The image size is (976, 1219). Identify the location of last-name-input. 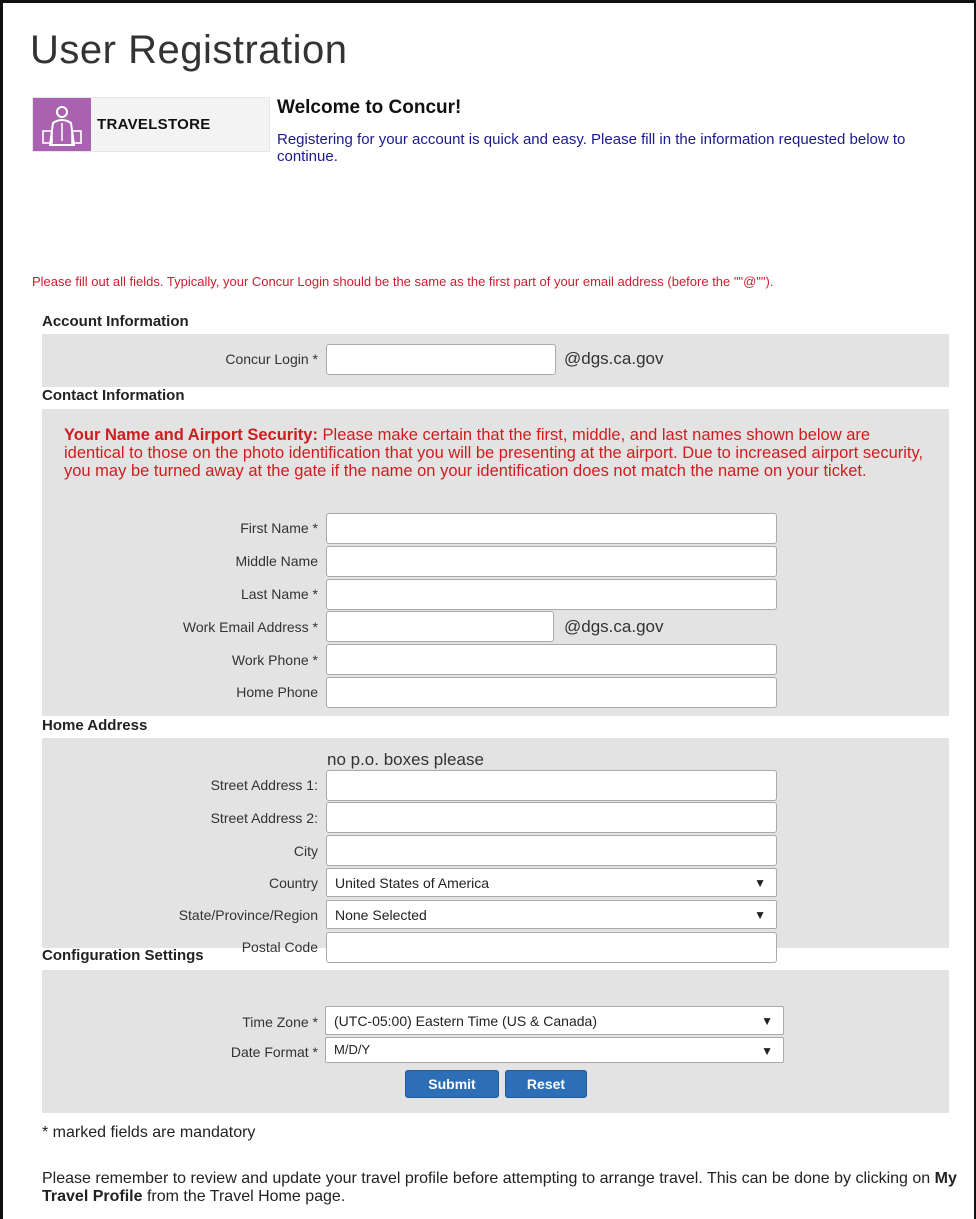
(551, 594).